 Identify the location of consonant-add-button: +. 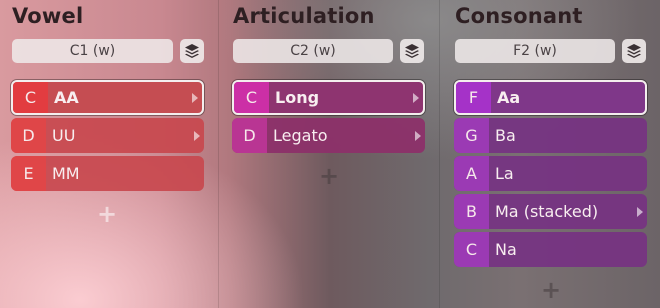
(551, 290).